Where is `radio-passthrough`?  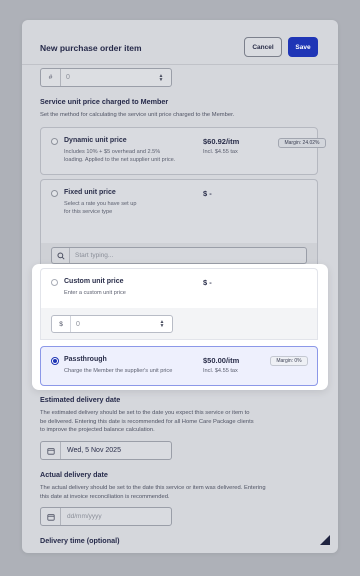
radio-passthrough is located at coordinates (55, 361).